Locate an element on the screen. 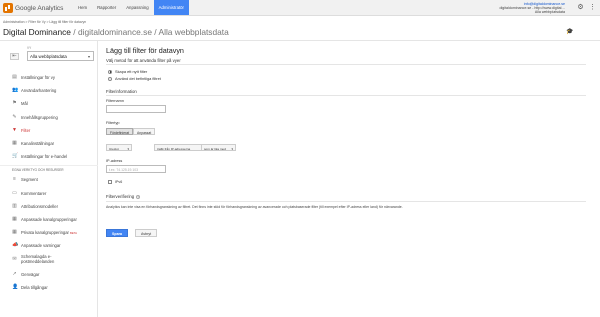 This screenshot has width=600, height=317. sidebar-item-scheduled-emails: ✉ Schemalagda e-postmeddelanden is located at coordinates (49, 259).